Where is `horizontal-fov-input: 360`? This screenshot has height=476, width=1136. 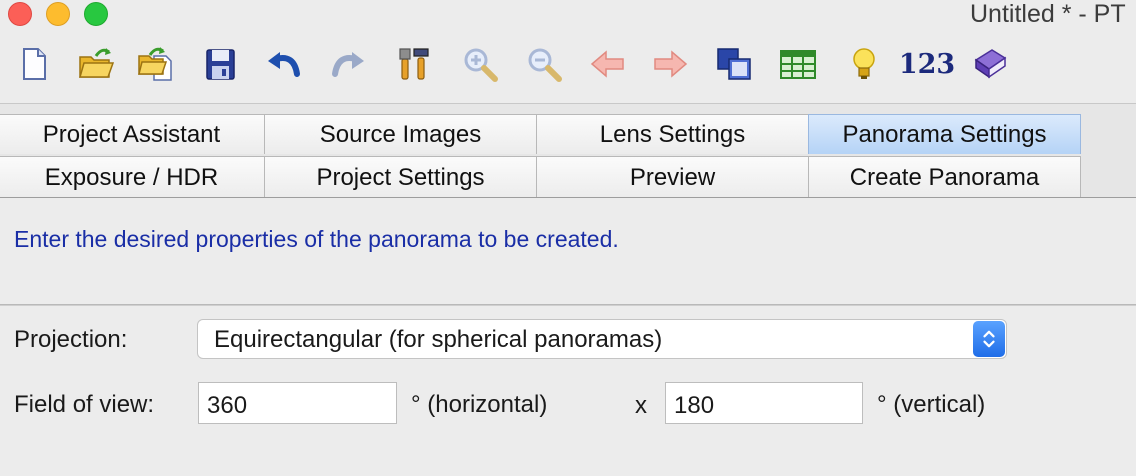 horizontal-fov-input: 360 is located at coordinates (297, 403).